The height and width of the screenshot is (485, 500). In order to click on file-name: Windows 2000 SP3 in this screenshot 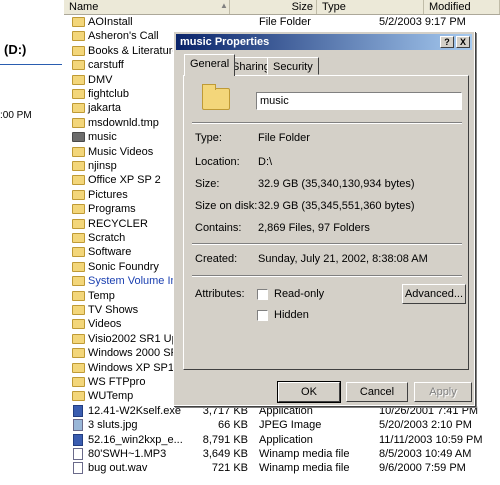, I will do `click(136, 353)`.